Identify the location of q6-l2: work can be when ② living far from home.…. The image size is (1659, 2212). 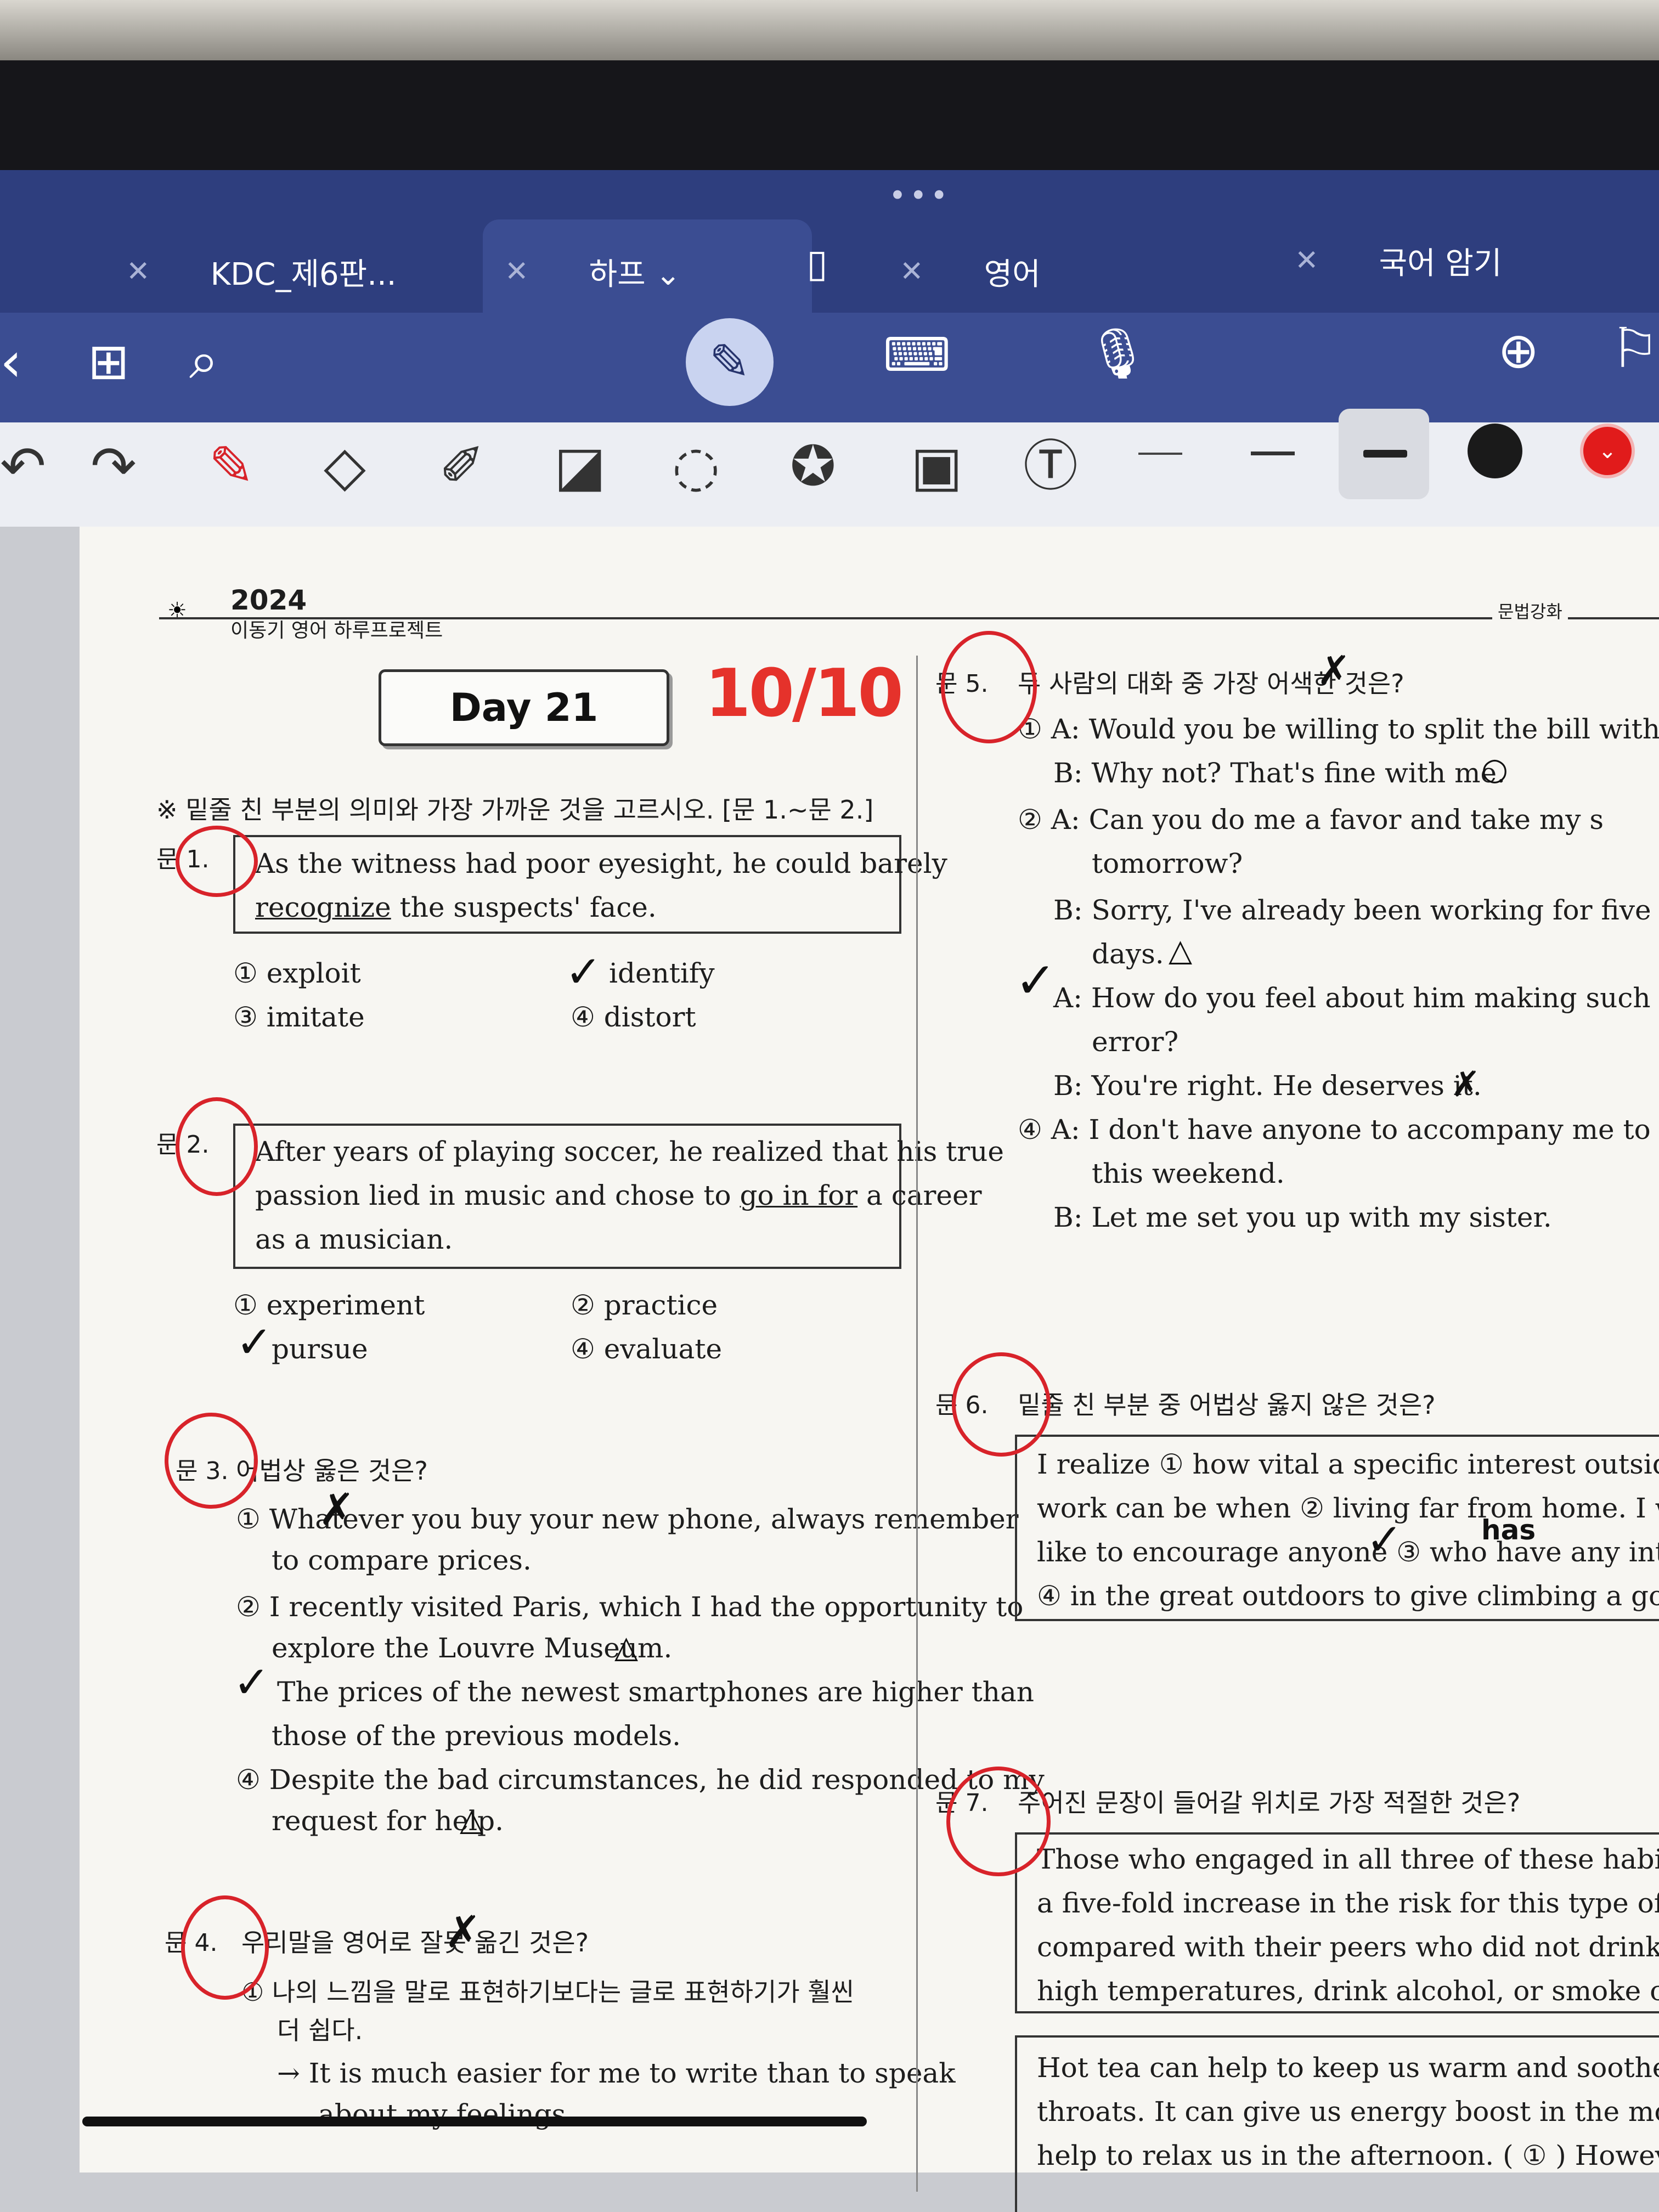
(1348, 1508).